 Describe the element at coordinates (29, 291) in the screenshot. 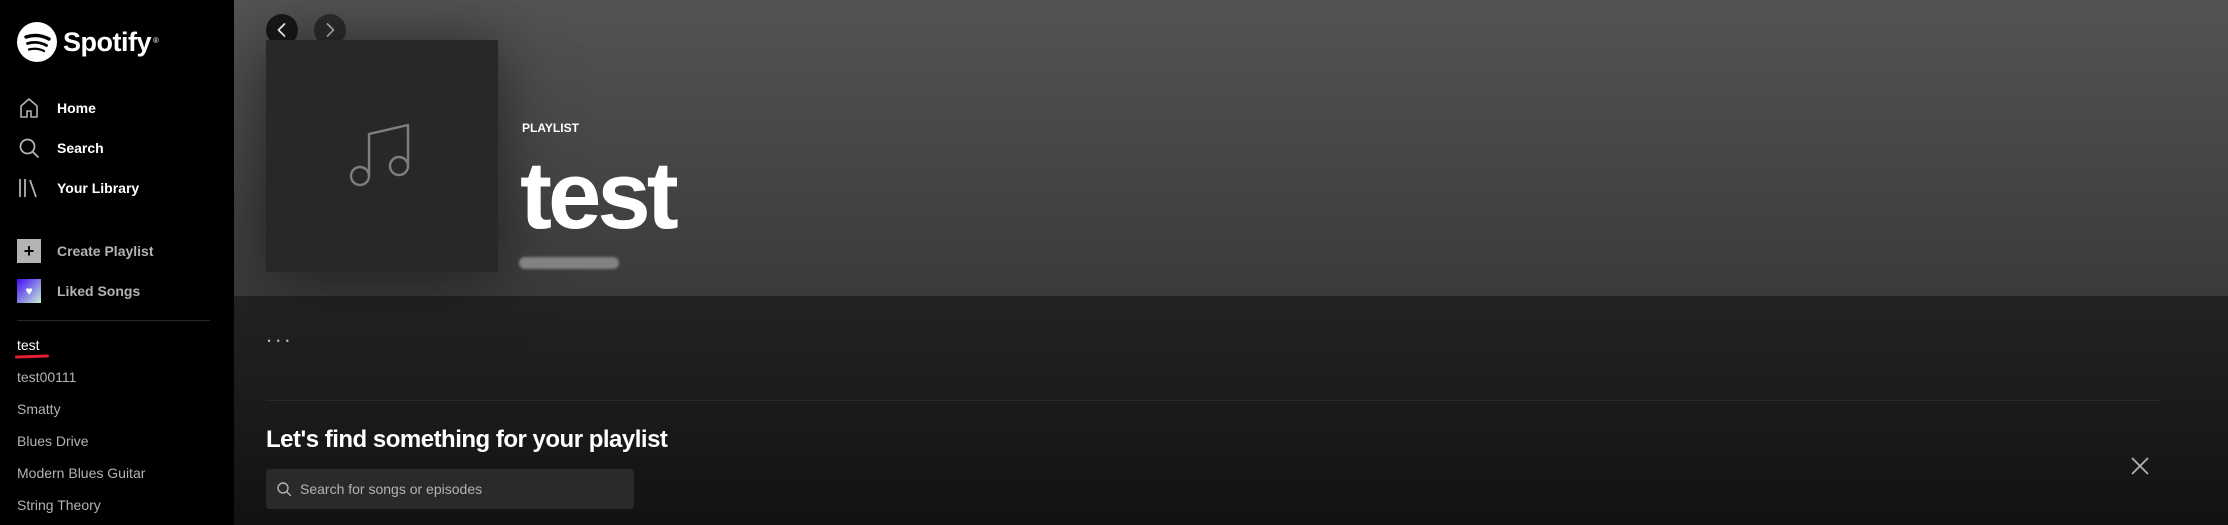

I see `heart-icon: ♥` at that location.